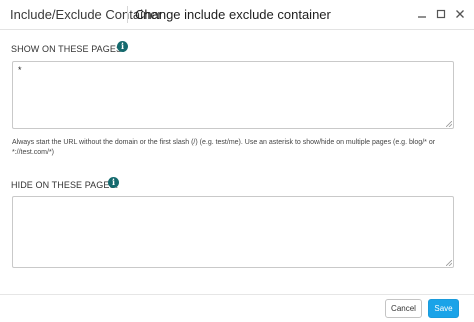 This screenshot has height=322, width=474. I want to click on title-divider, so click(127, 14).